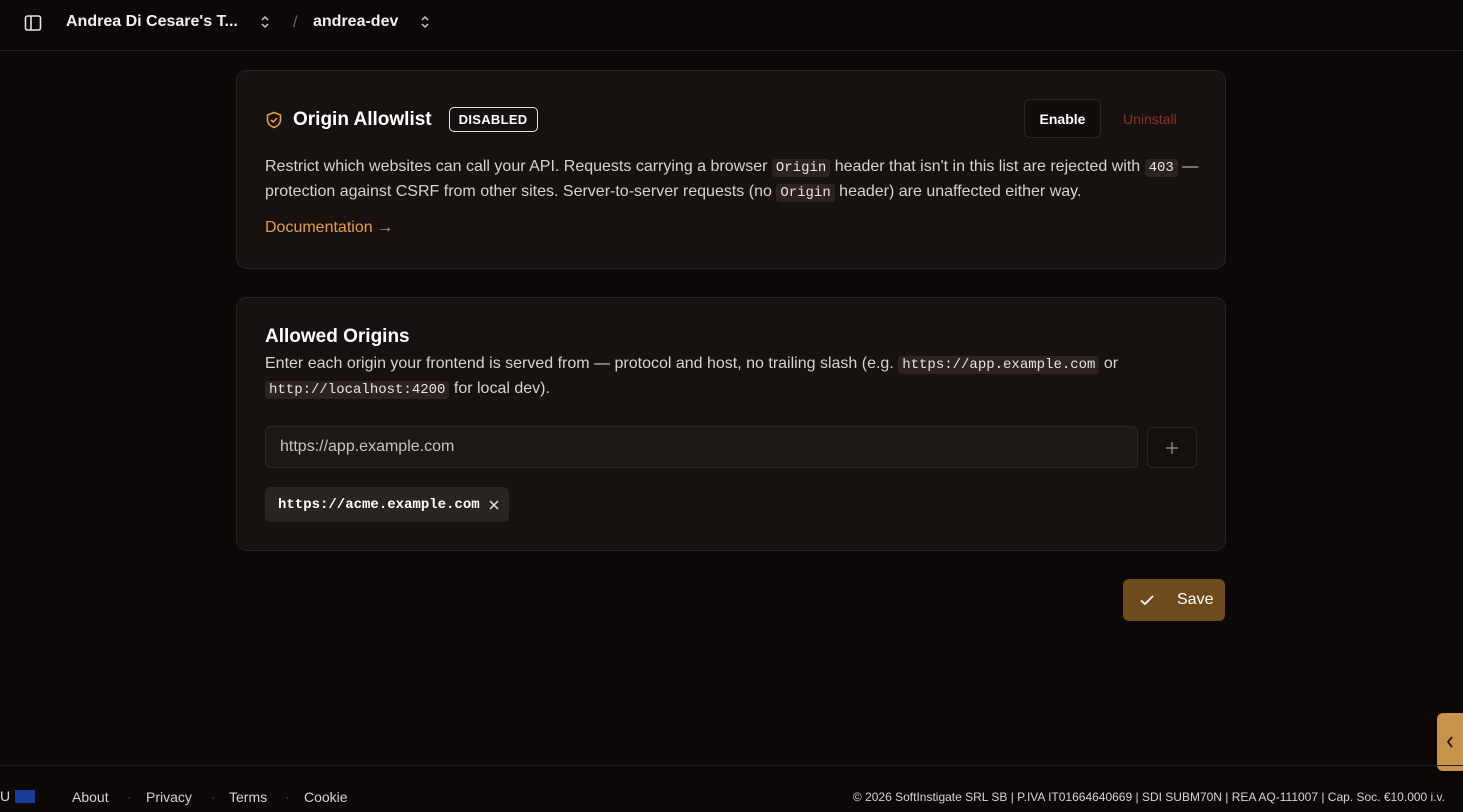  I want to click on side-panel-toggle, so click(1450, 742).